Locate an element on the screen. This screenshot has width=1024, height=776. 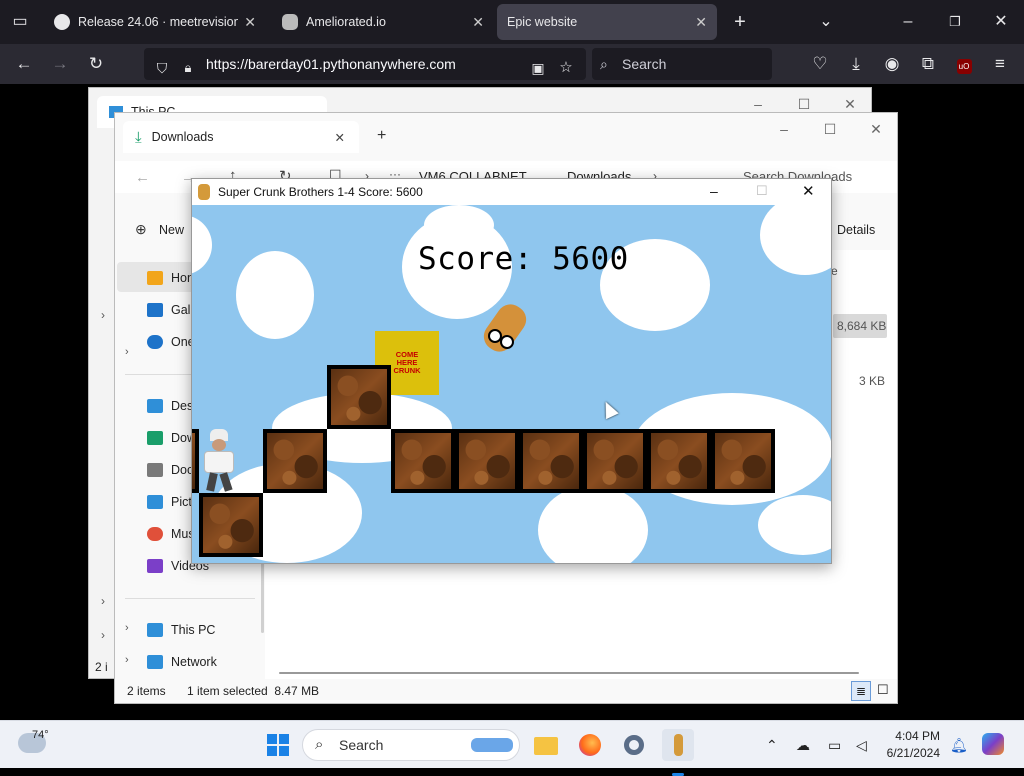
file-explorer-icon is located at coordinates (546, 745).